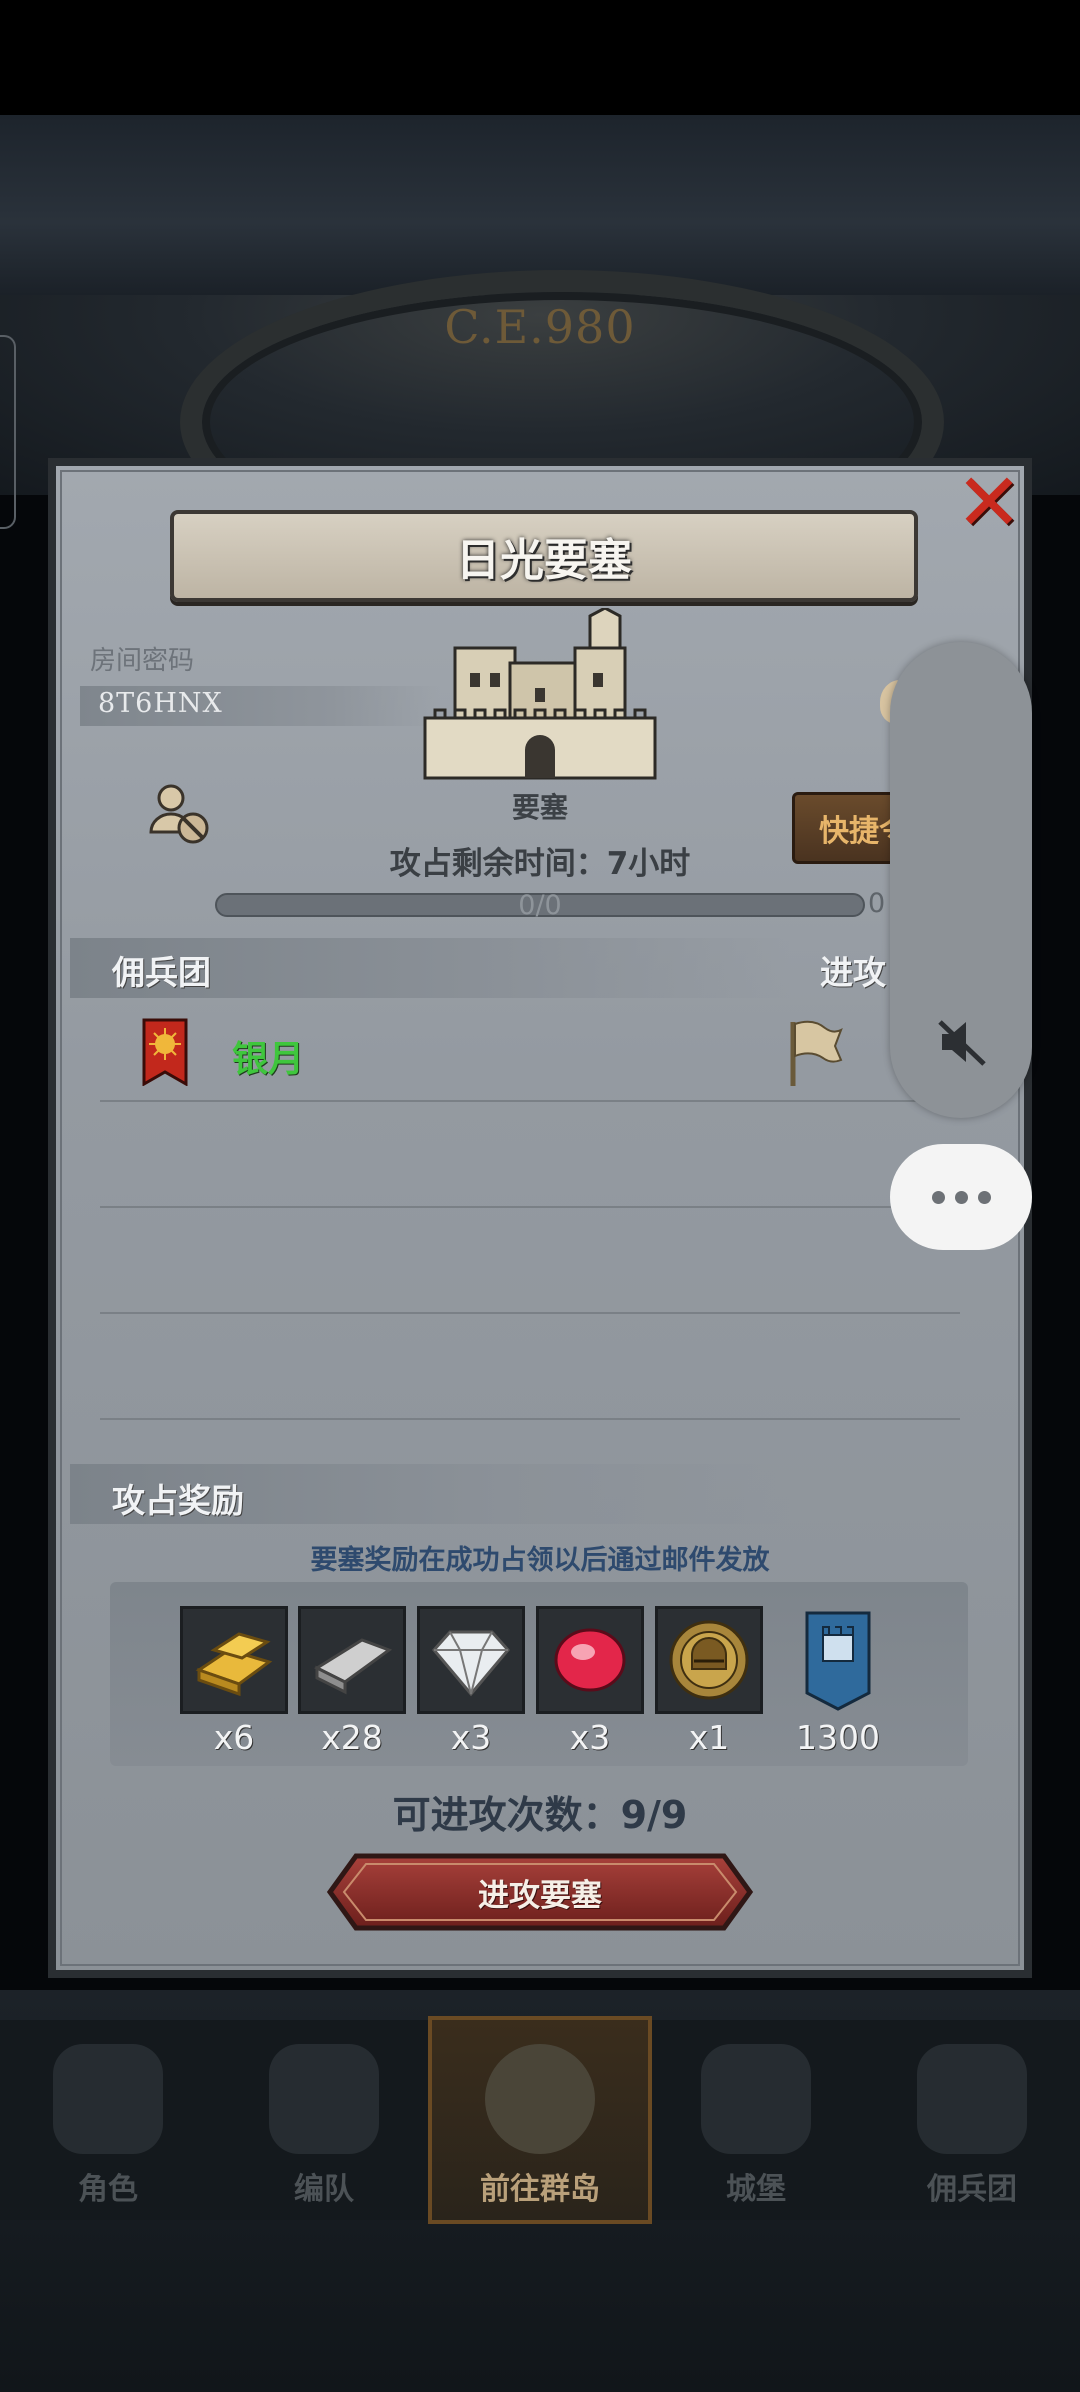 The image size is (1080, 2392). I want to click on guild-banner-icon, so click(165, 1052).